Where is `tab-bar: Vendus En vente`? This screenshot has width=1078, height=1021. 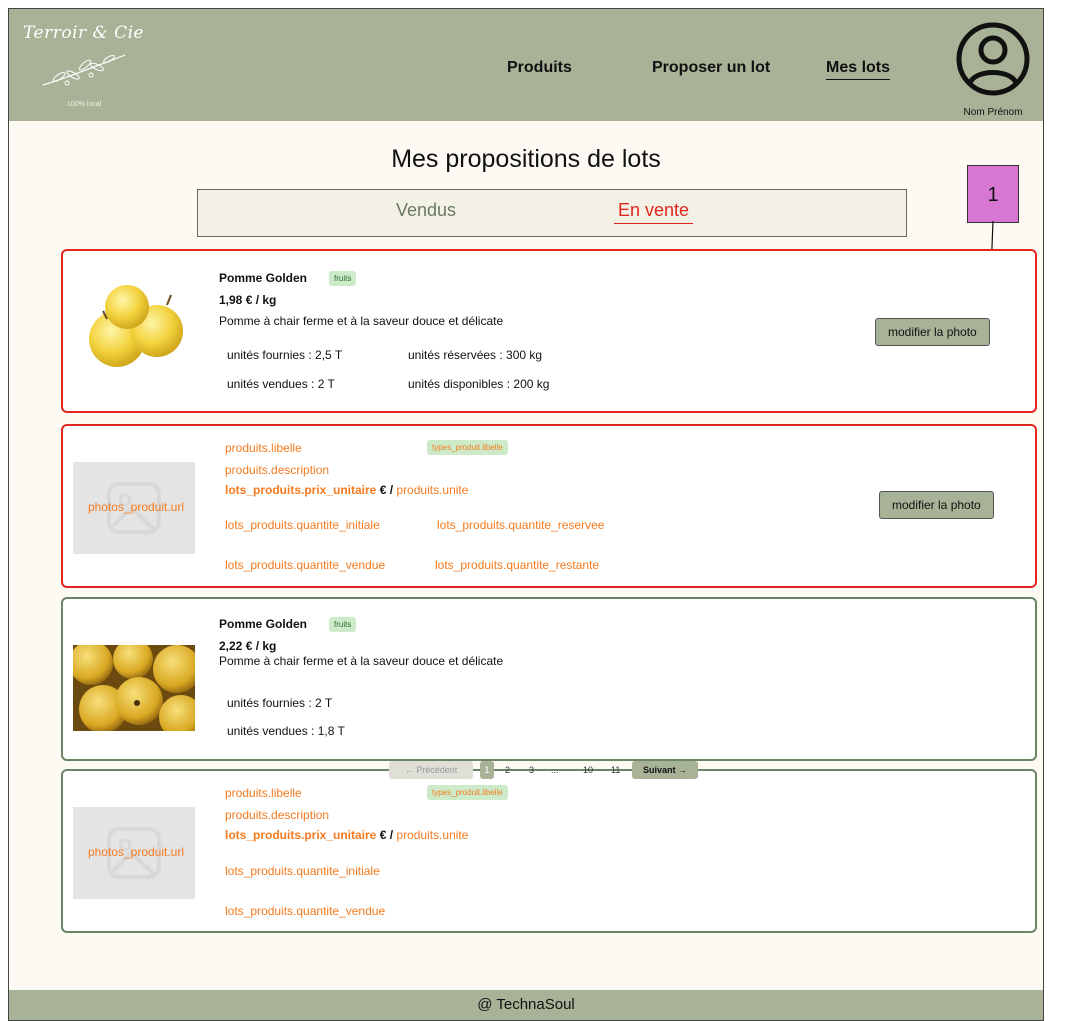 tab-bar: Vendus En vente is located at coordinates (552, 213).